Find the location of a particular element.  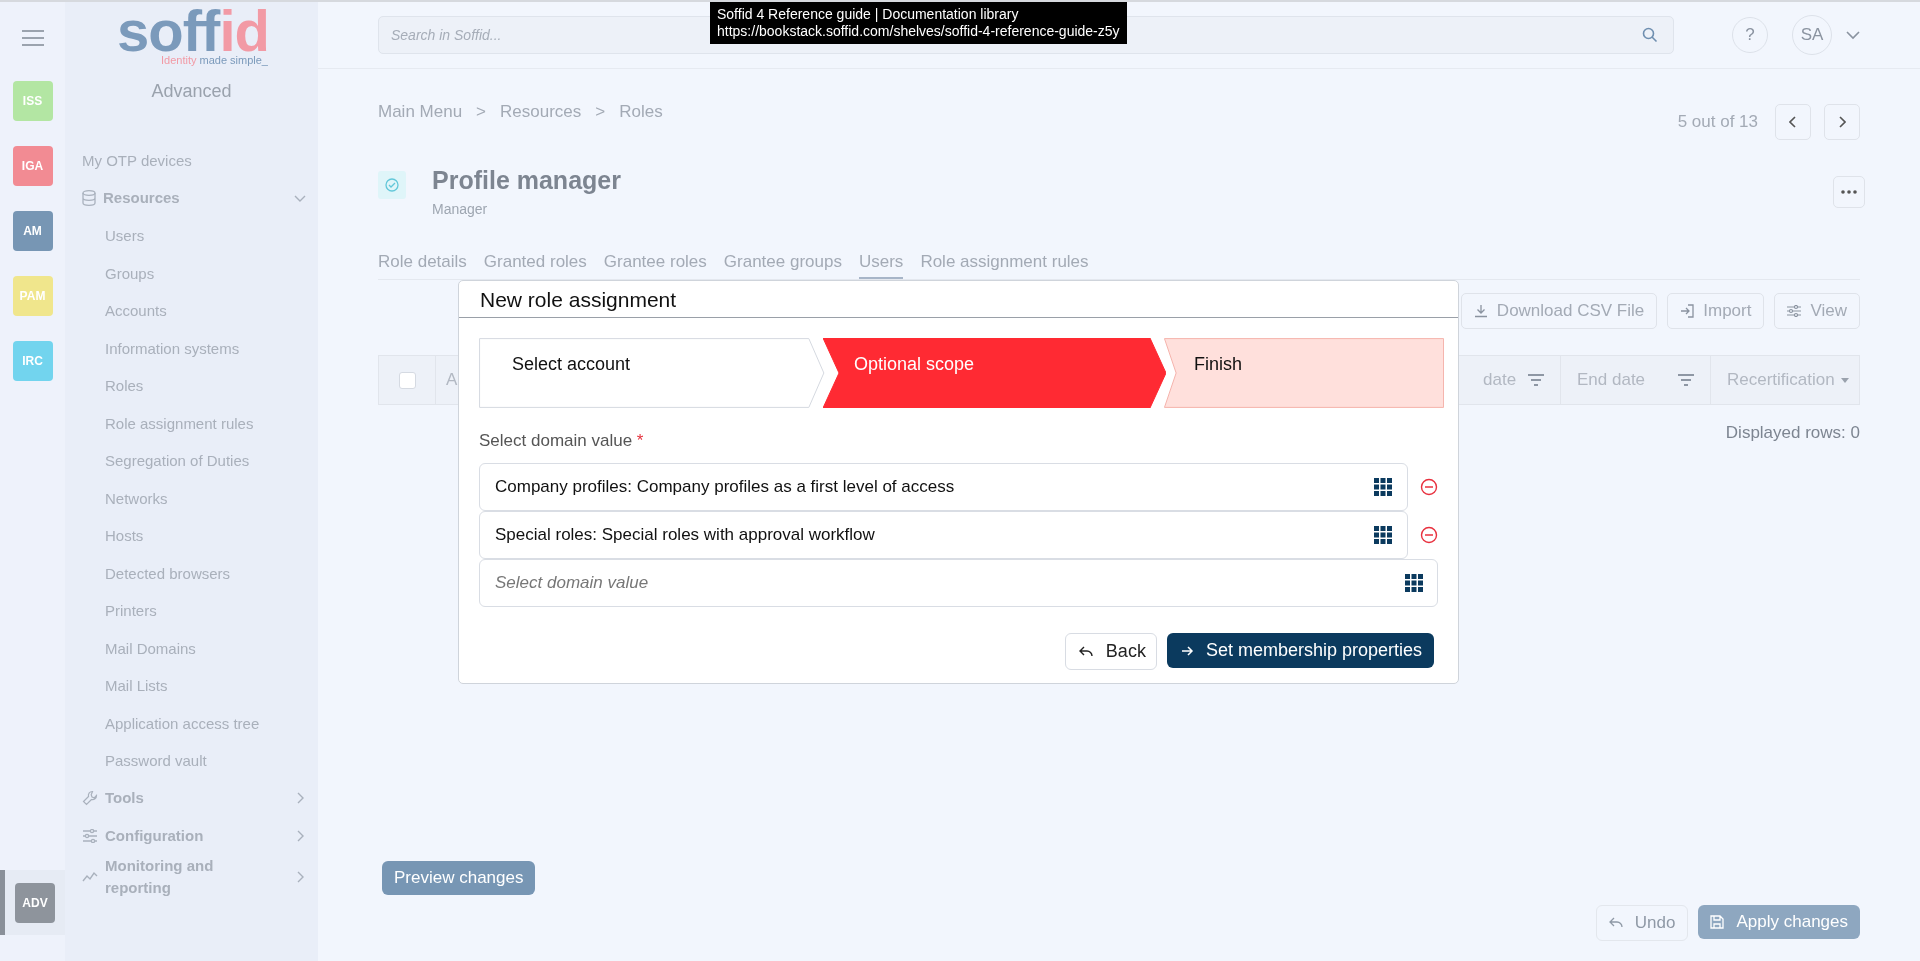

domain-value-field: Special roles: Special roles with approval workflow is located at coordinates (943, 535).